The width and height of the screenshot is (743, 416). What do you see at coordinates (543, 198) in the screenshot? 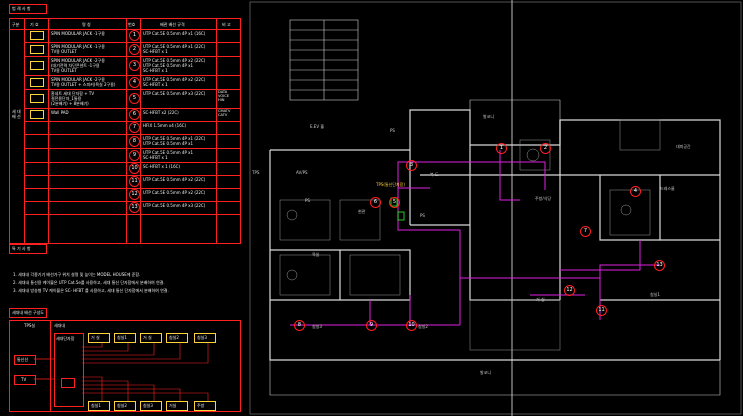
I see `plan-label-kitchen: 주방/식당` at bounding box center [543, 198].